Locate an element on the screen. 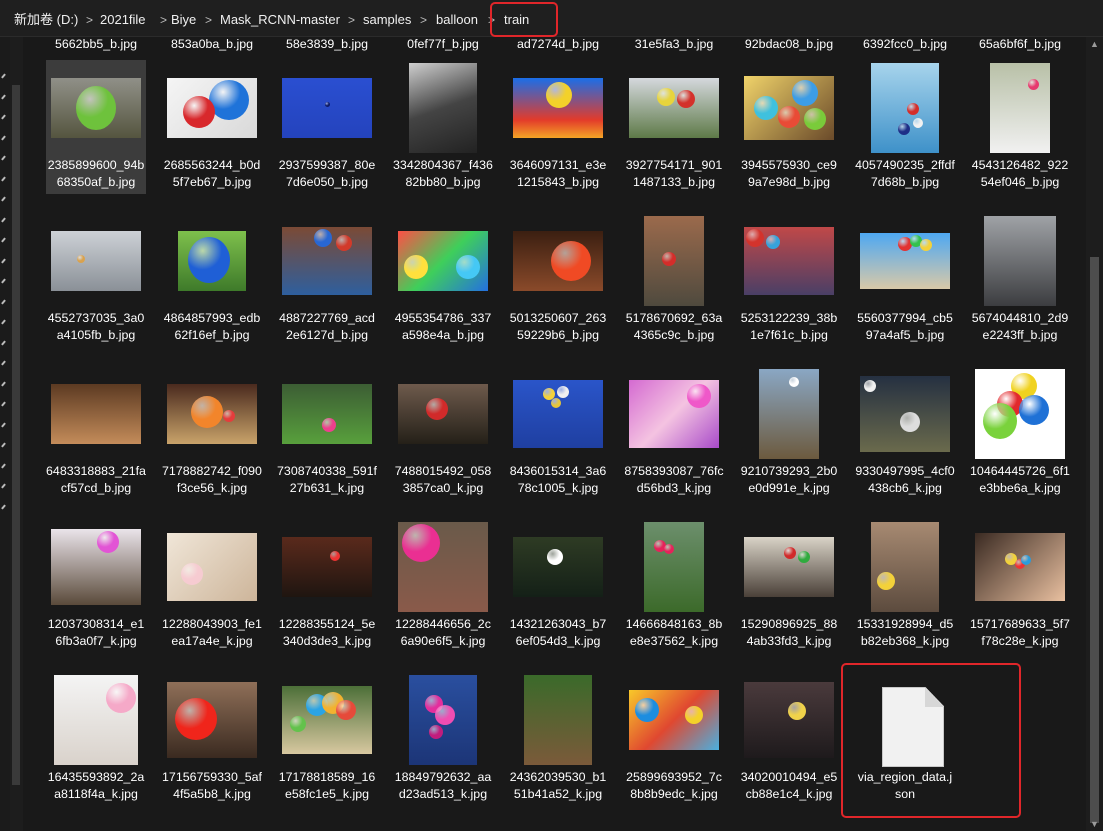  file-name: 7178882742_f090f3ce56_k.jpg is located at coordinates (212, 479).